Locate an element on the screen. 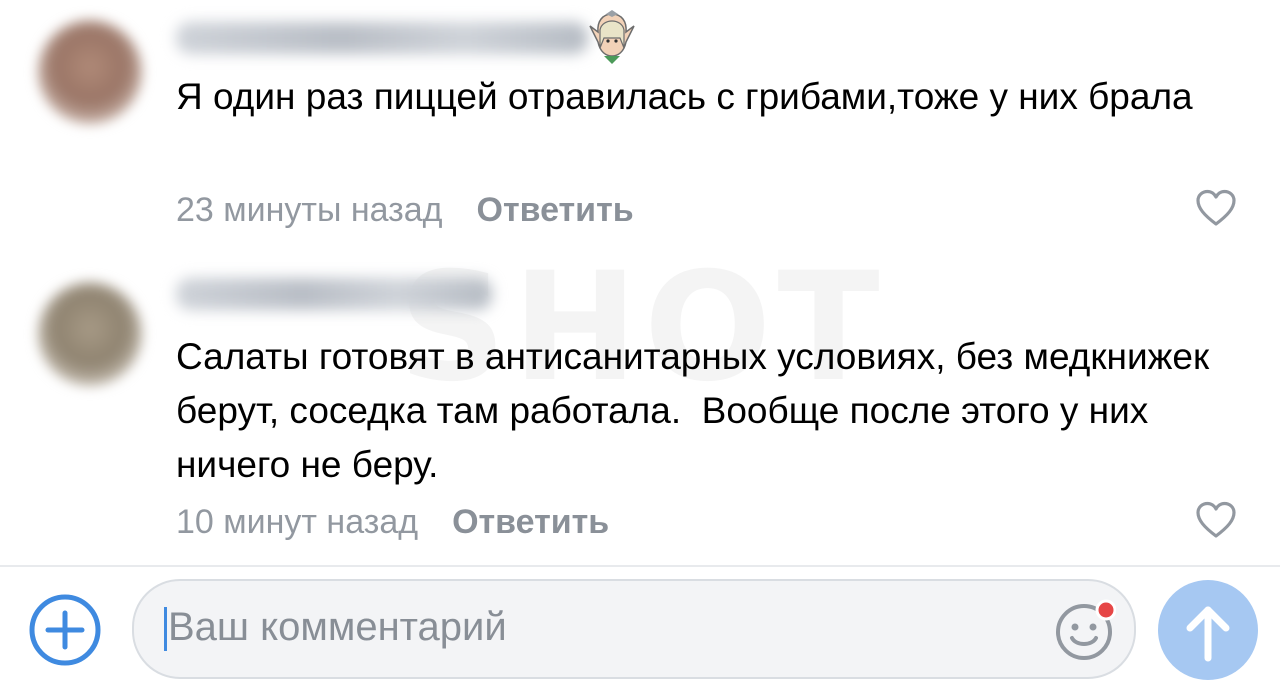 Image resolution: width=1280 pixels, height=685 pixels. elf-icon is located at coordinates (612, 37).